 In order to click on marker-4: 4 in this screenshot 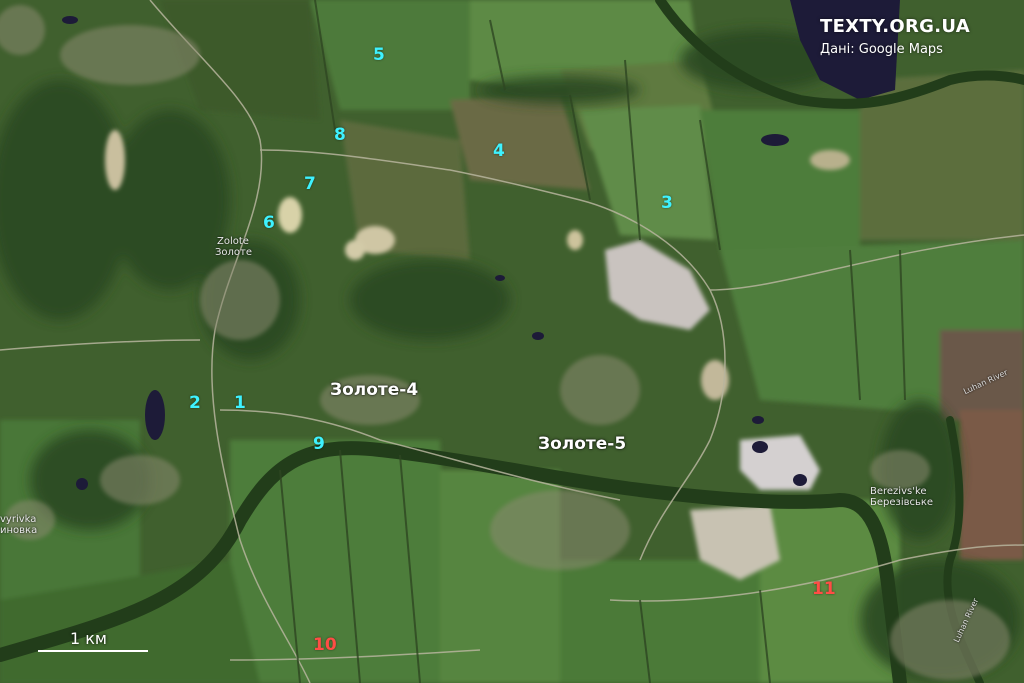, I will do `click(499, 151)`.